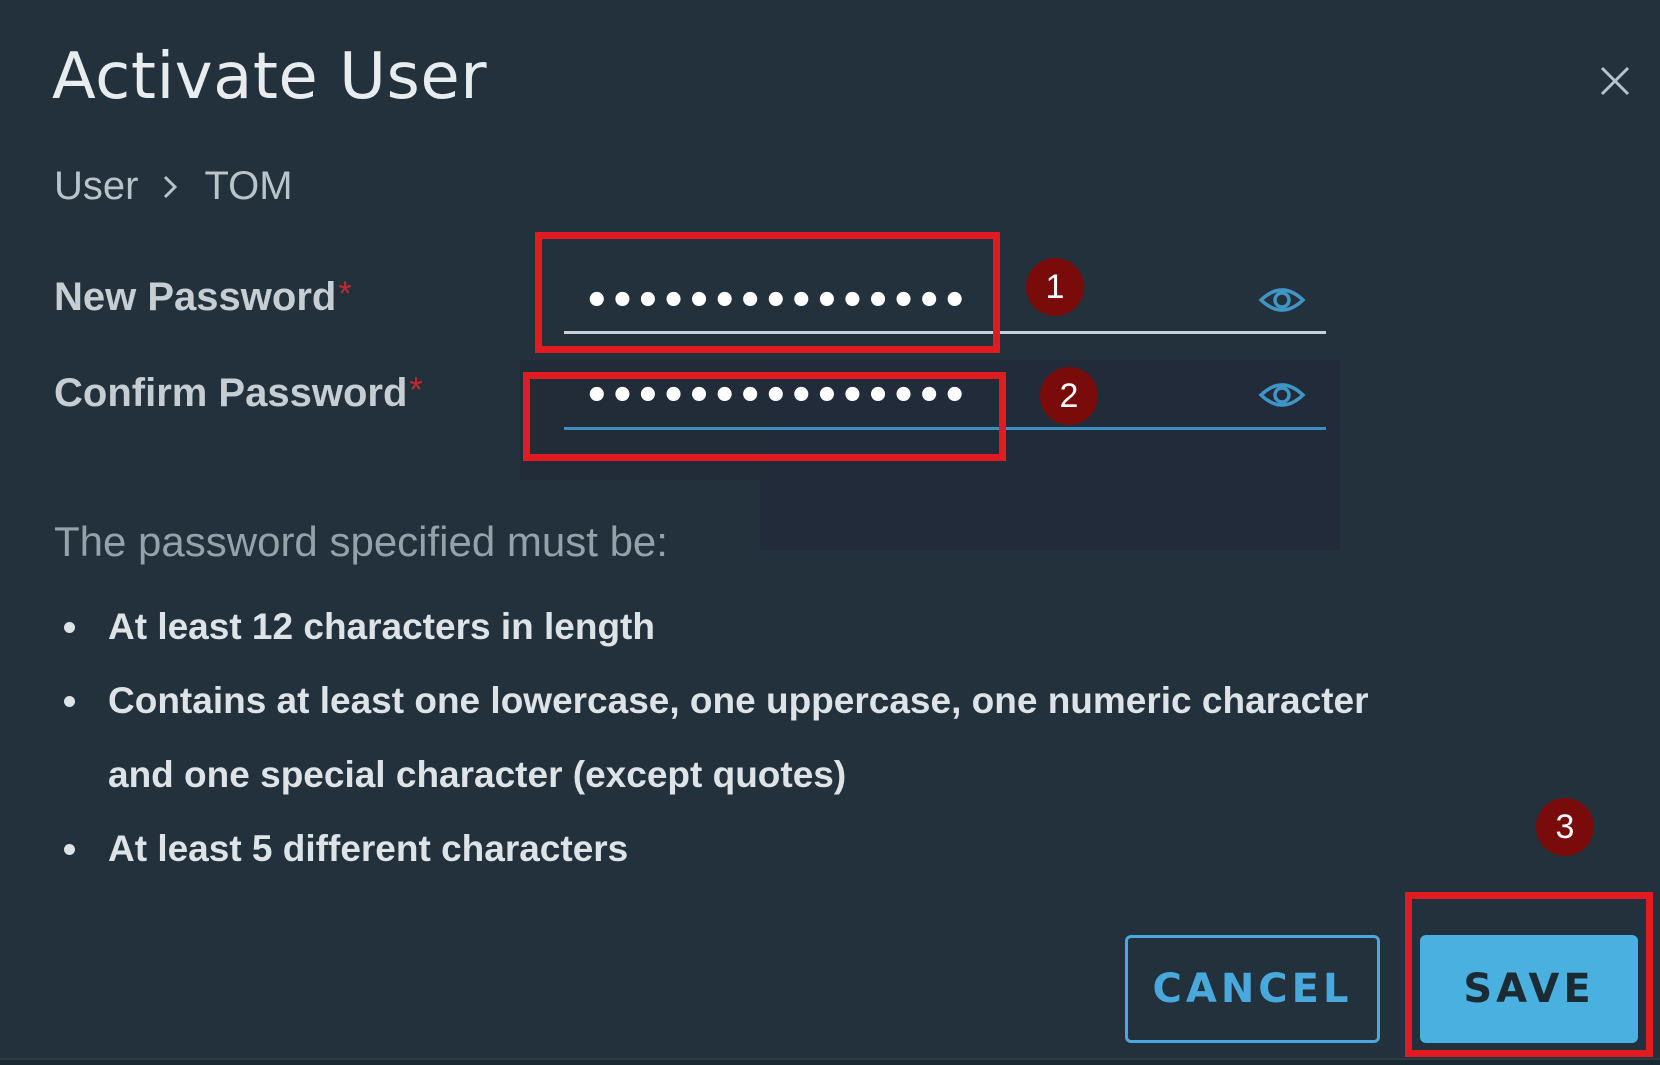  Describe the element at coordinates (238, 393) in the screenshot. I see `confirm-password-label: Confirm Password*` at that location.